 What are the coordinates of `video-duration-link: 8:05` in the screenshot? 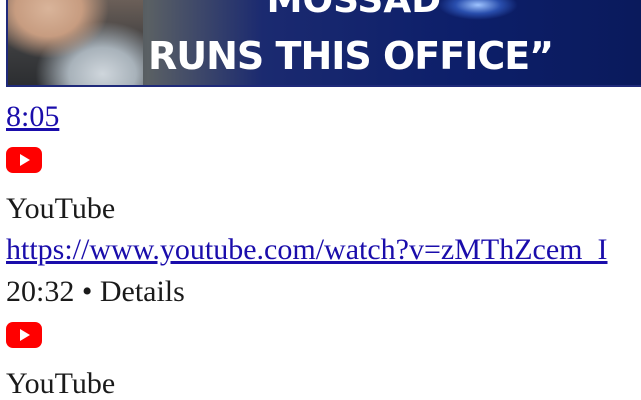 It's located at (32, 117).